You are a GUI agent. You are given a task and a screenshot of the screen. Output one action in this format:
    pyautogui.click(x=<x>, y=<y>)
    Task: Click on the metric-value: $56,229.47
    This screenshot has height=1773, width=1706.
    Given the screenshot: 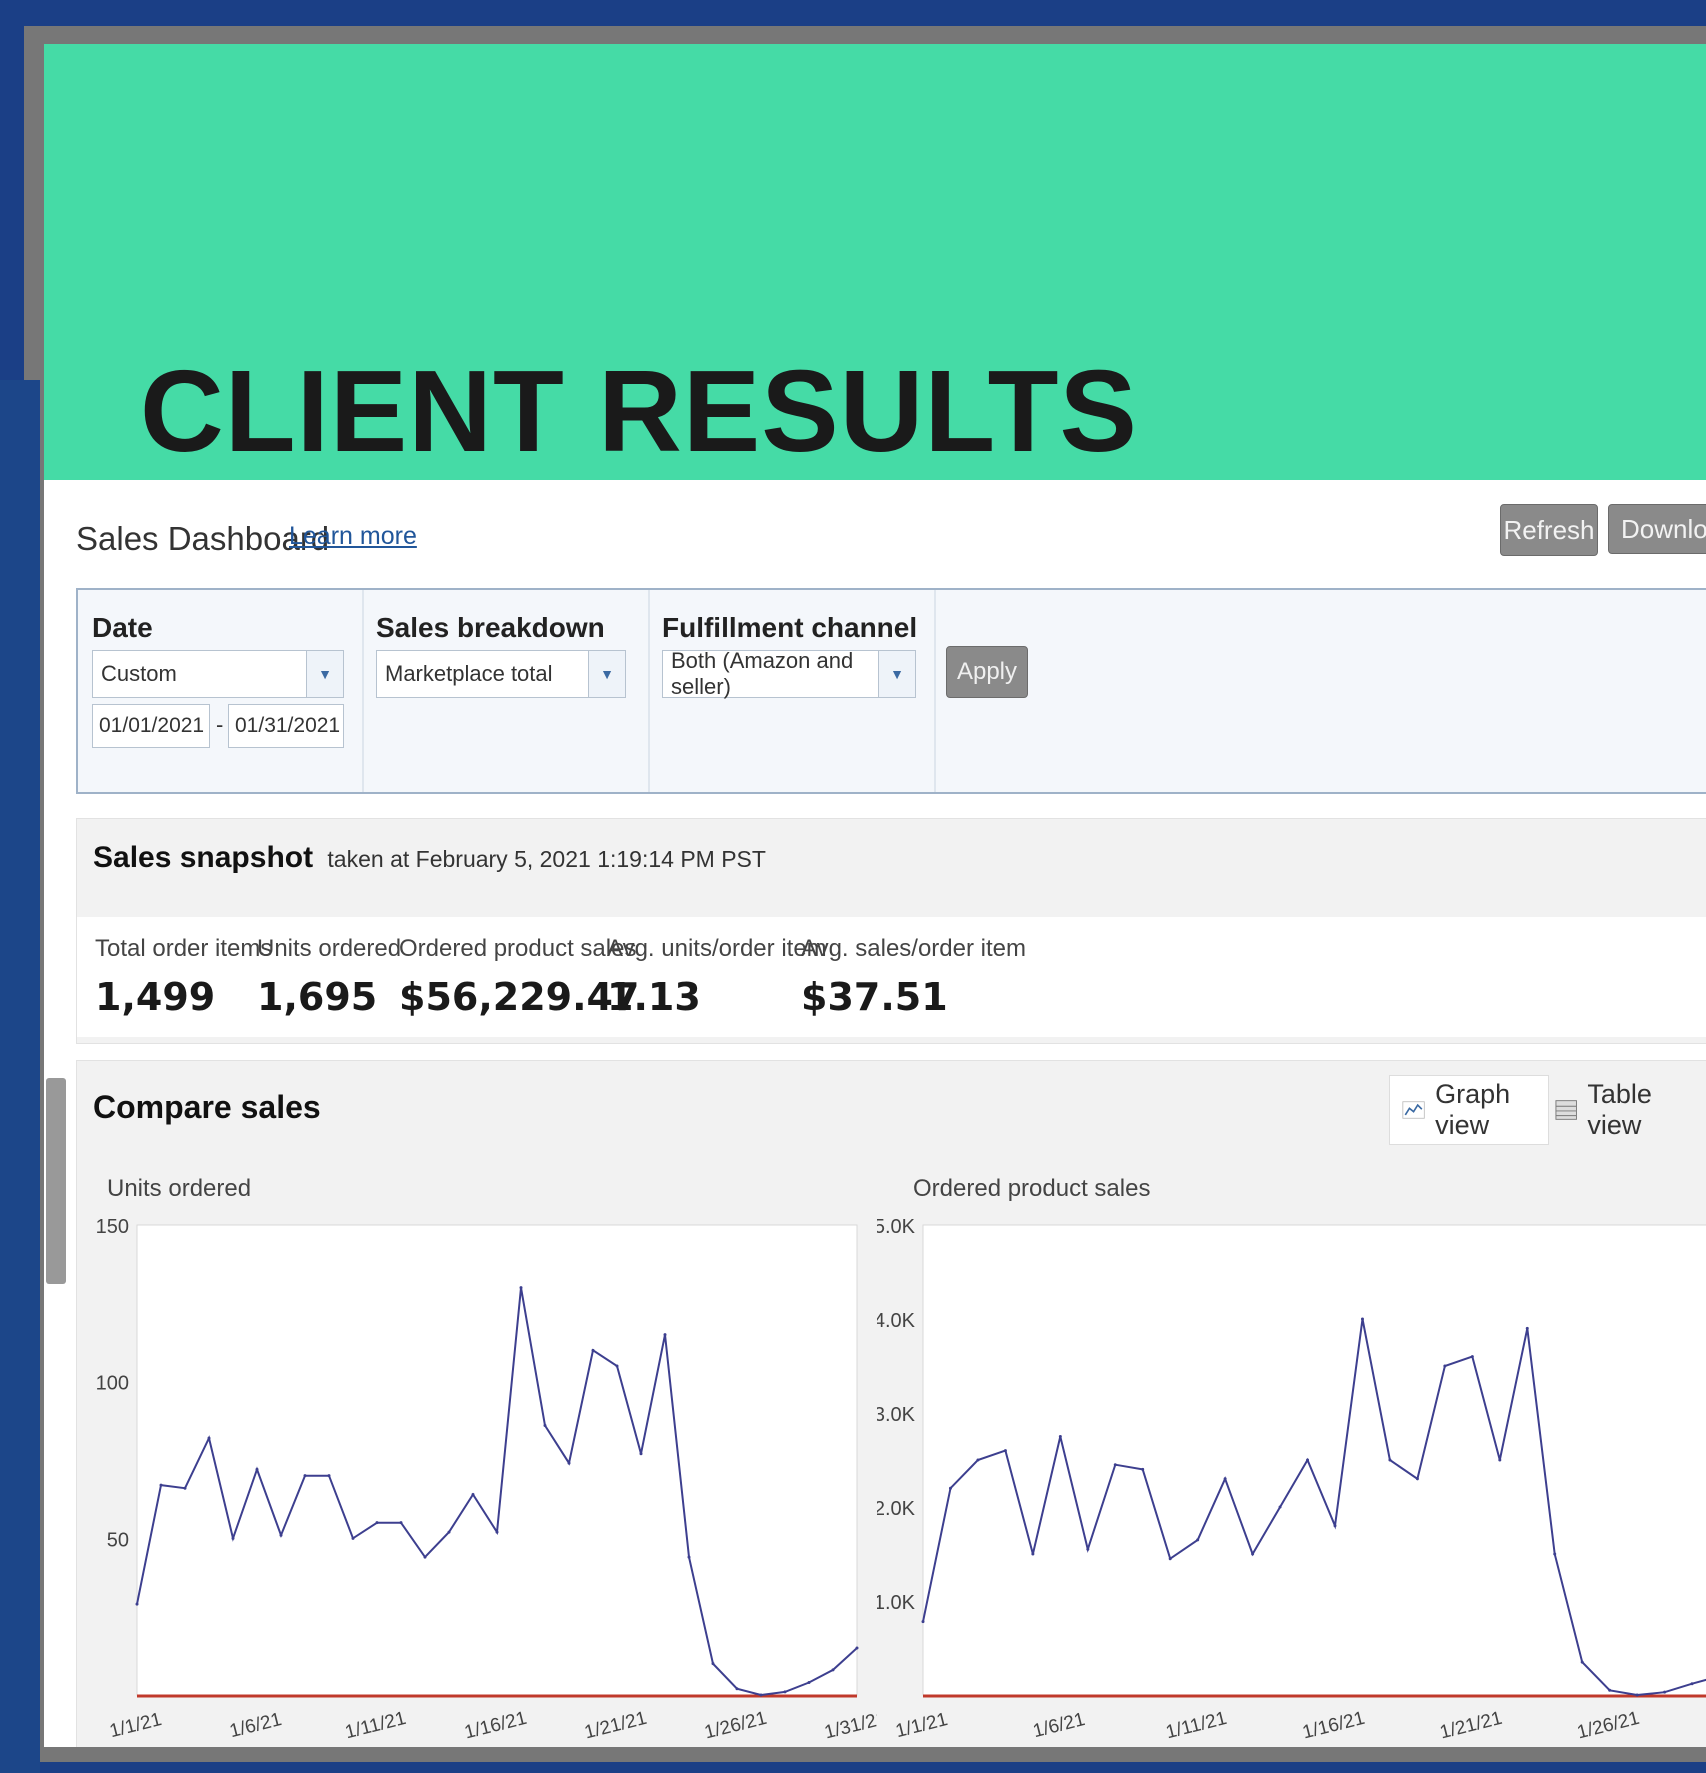 What is the action you would take?
    pyautogui.click(x=519, y=997)
    